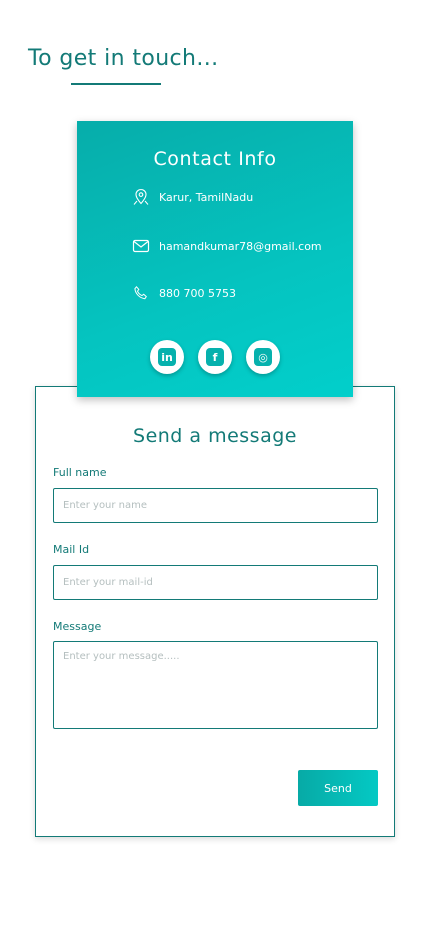 This screenshot has width=430, height=932. What do you see at coordinates (116, 84) in the screenshot?
I see `title-underline` at bounding box center [116, 84].